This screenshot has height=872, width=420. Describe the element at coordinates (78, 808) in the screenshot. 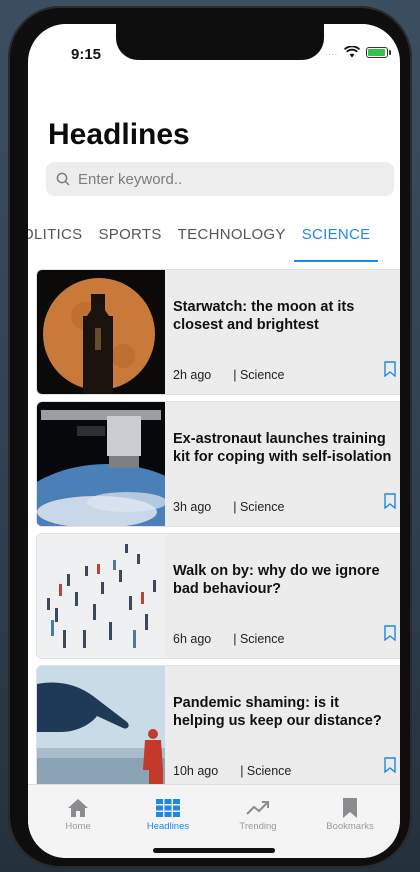

I see `home-icon` at that location.